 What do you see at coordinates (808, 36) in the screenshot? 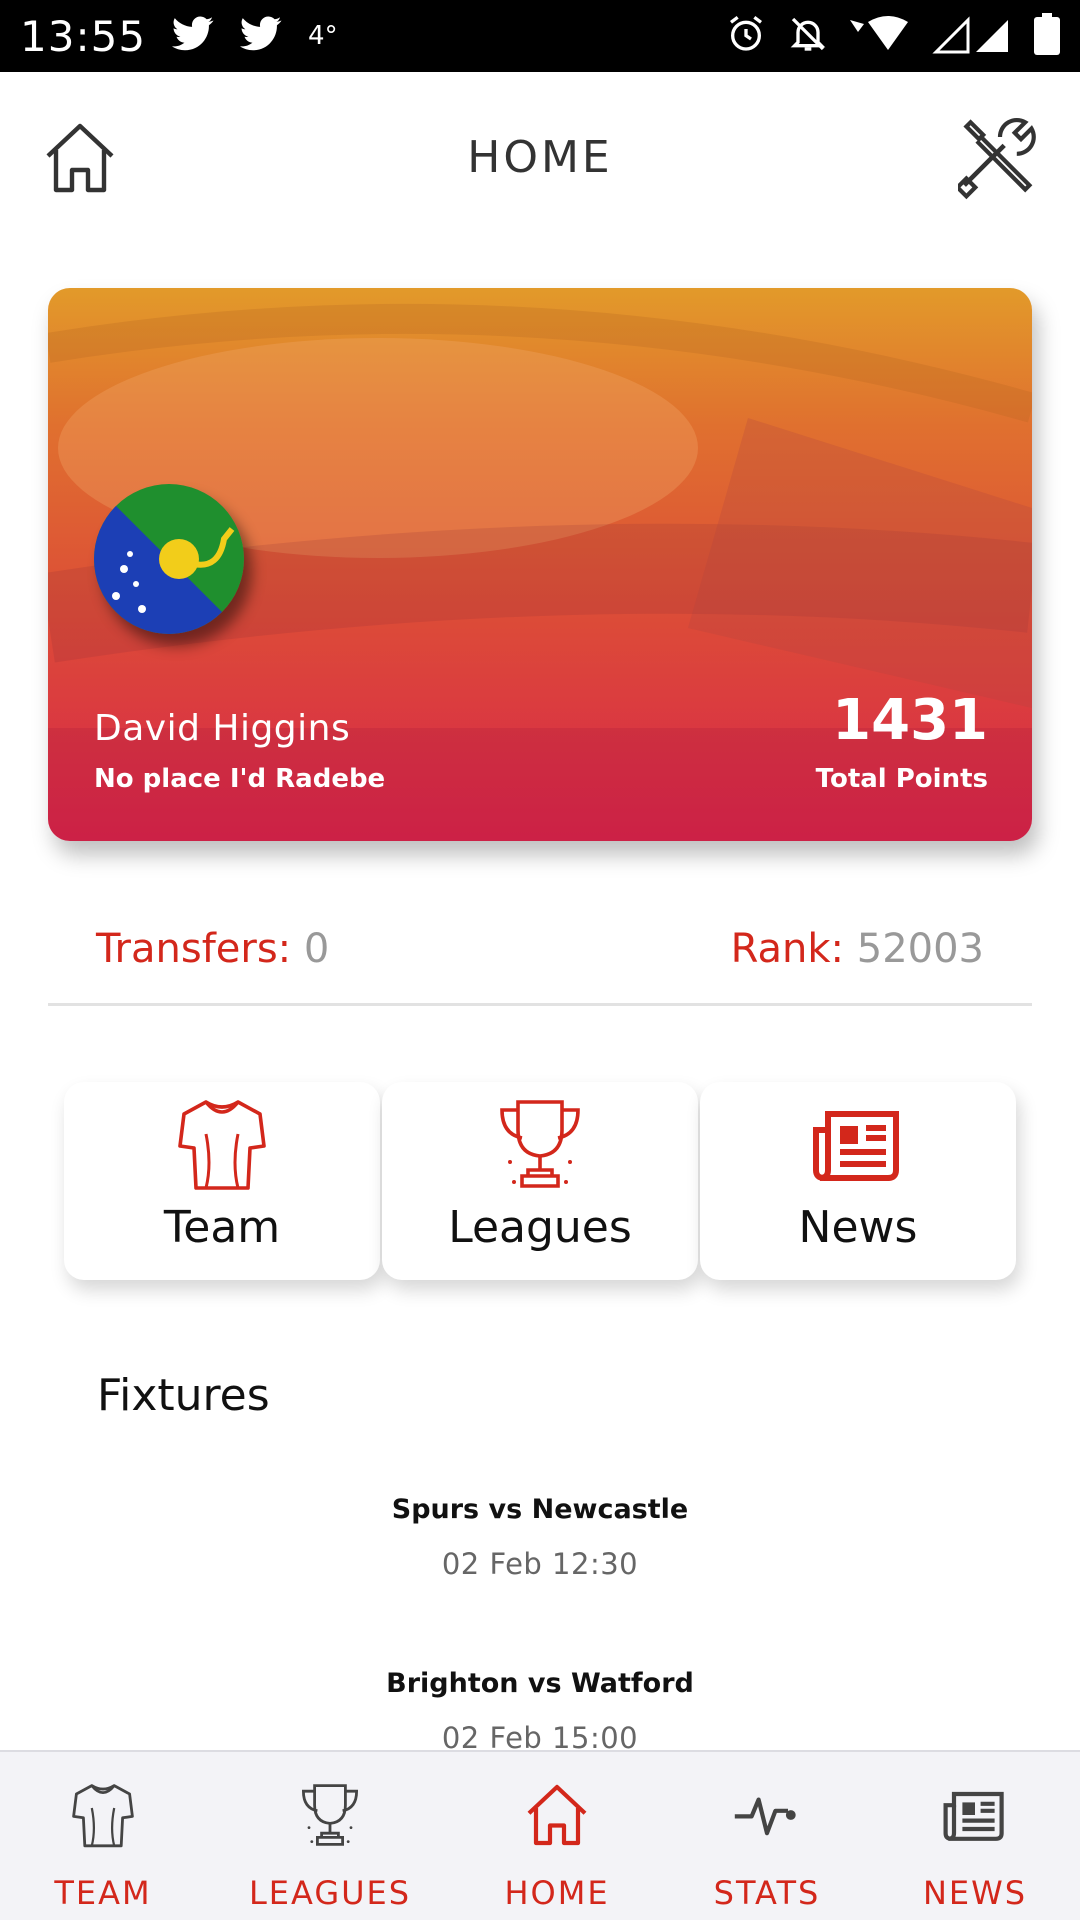
I see `notifications-off-icon` at bounding box center [808, 36].